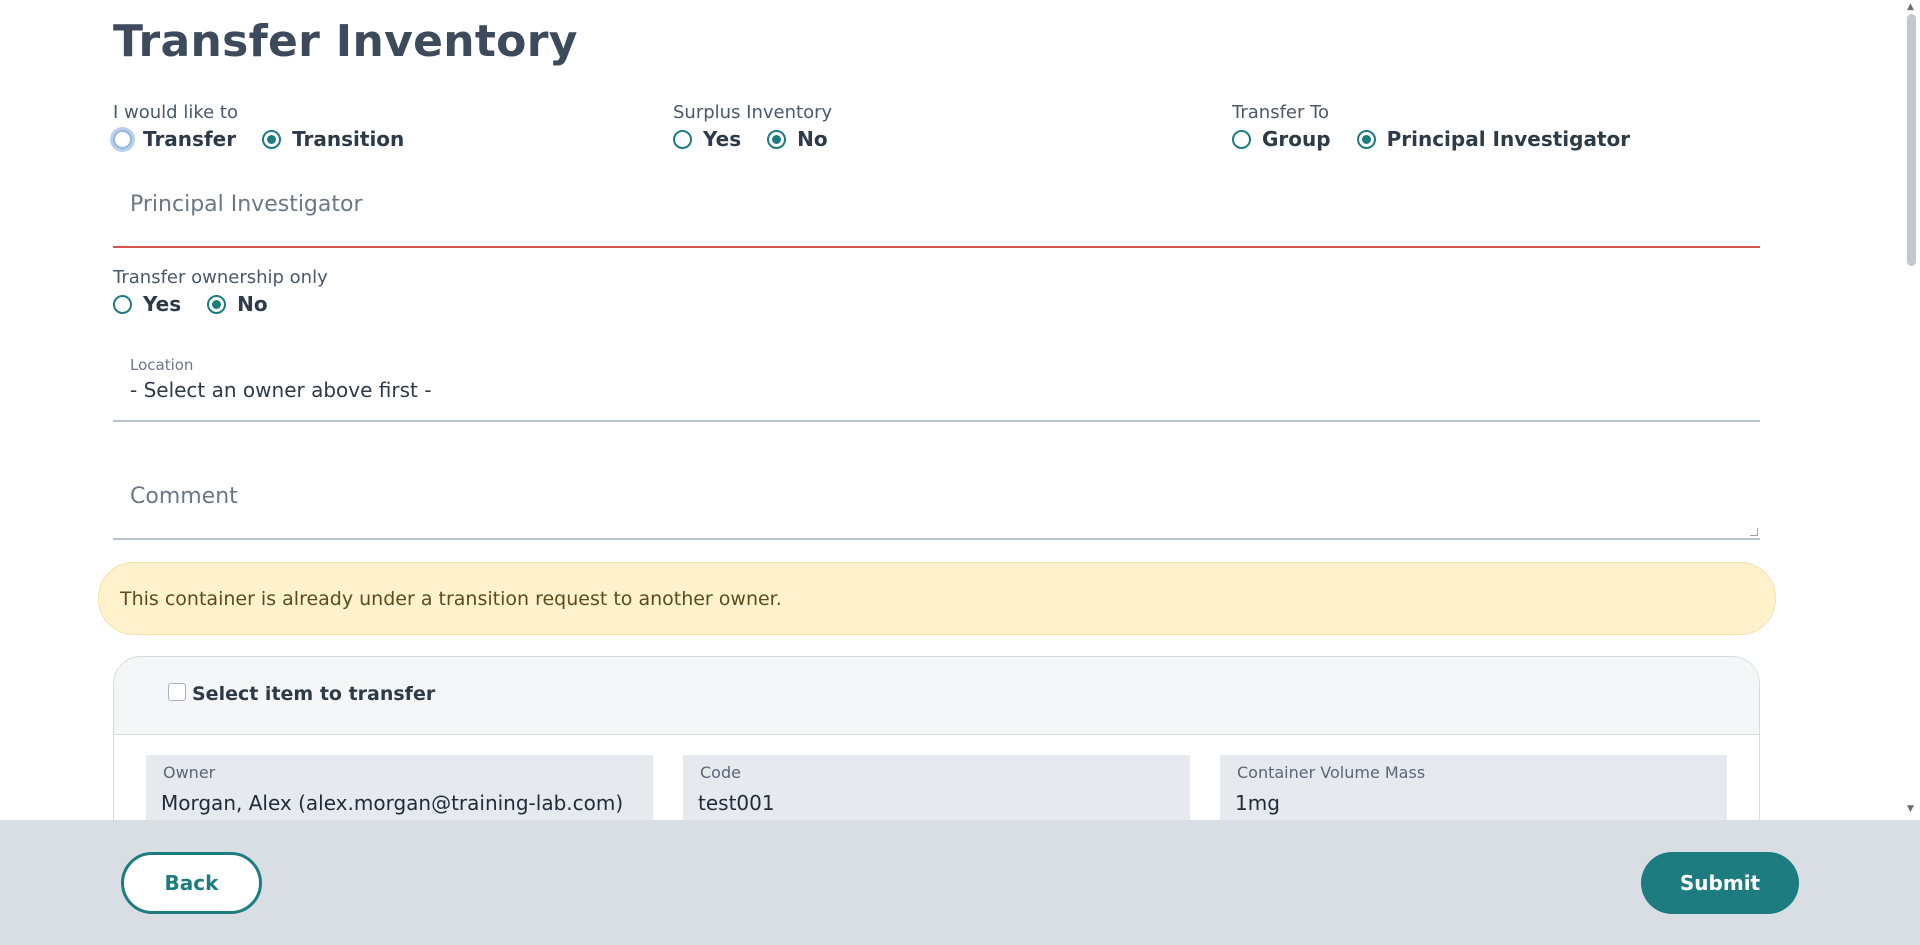  Describe the element at coordinates (189, 772) in the screenshot. I see `owner-label: Owner` at that location.